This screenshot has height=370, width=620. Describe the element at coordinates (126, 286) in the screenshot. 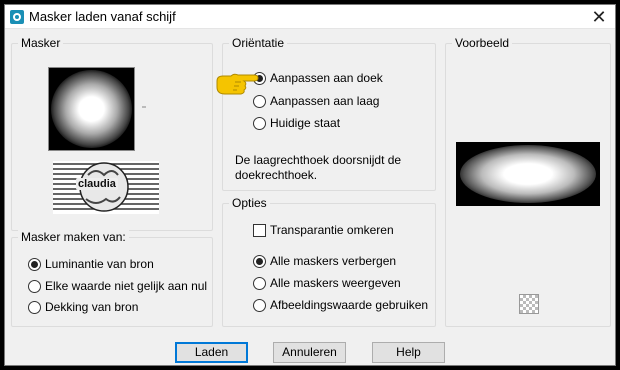

I see `radio-label: Elke waarde niet gelijk aan nul` at that location.